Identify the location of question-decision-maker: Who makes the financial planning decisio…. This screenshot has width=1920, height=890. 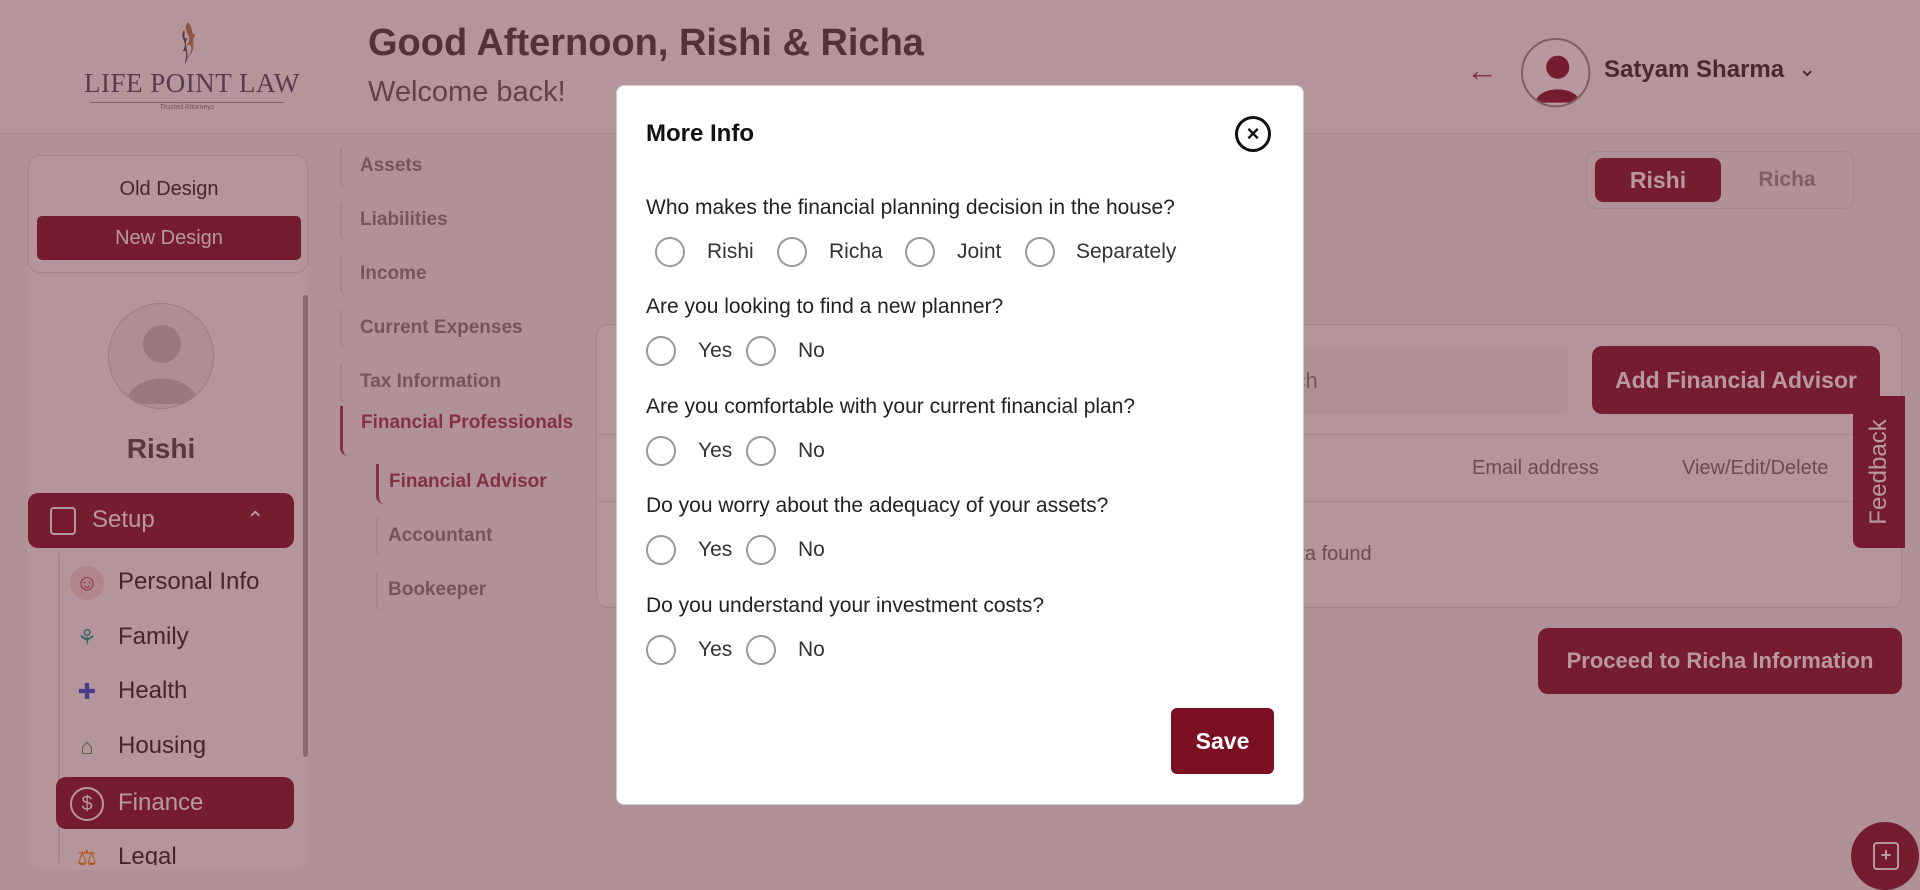
(910, 207).